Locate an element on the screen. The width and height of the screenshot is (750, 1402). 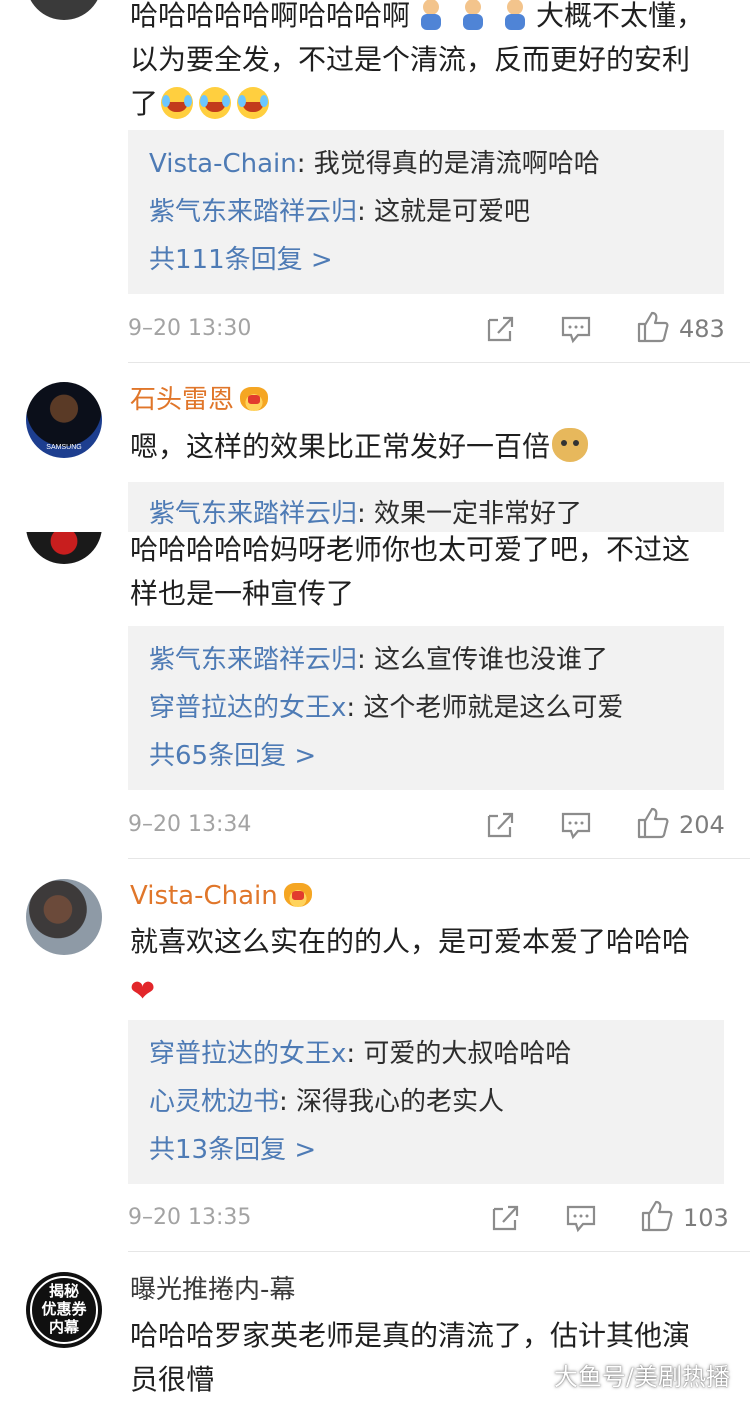
reply-item: Vista-Chain: 我觉得真的是清流啊哈哈 is located at coordinates (374, 164).